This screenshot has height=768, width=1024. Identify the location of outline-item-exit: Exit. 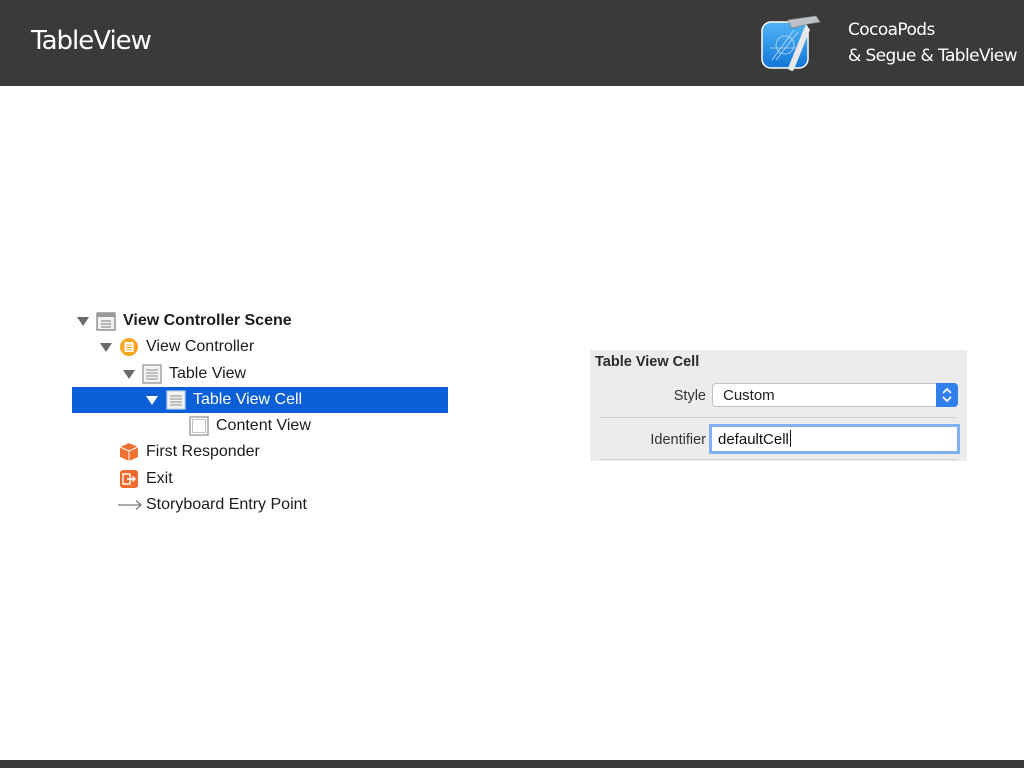
(260, 479).